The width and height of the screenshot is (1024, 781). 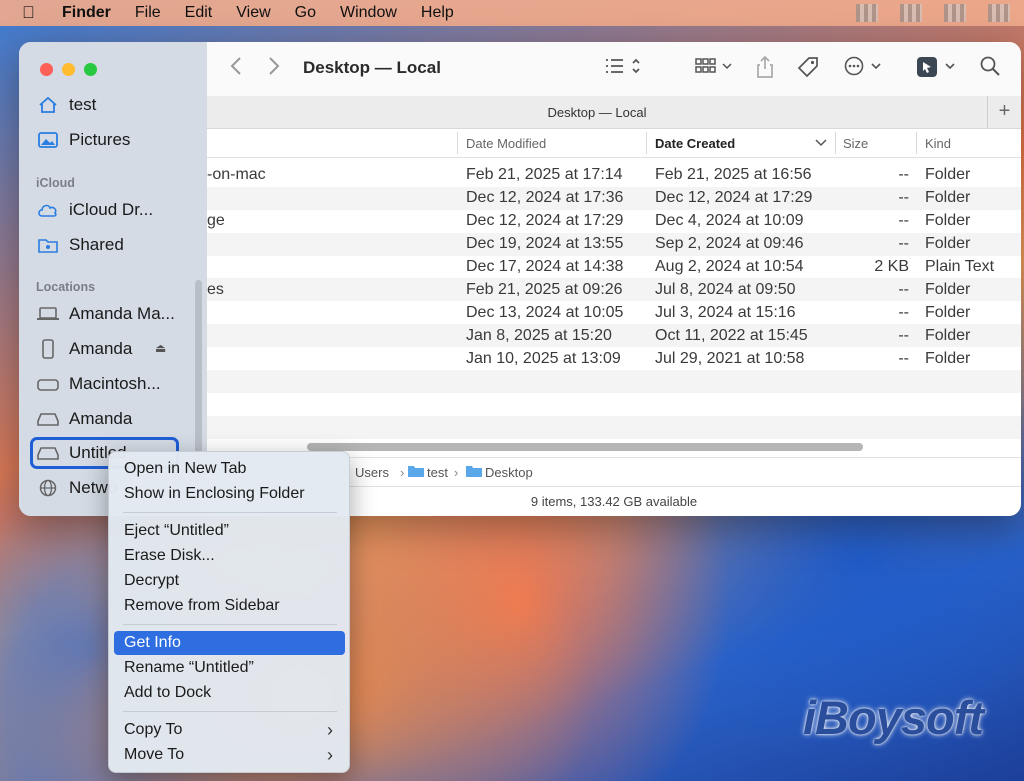 What do you see at coordinates (48, 488) in the screenshot?
I see `network-icon` at bounding box center [48, 488].